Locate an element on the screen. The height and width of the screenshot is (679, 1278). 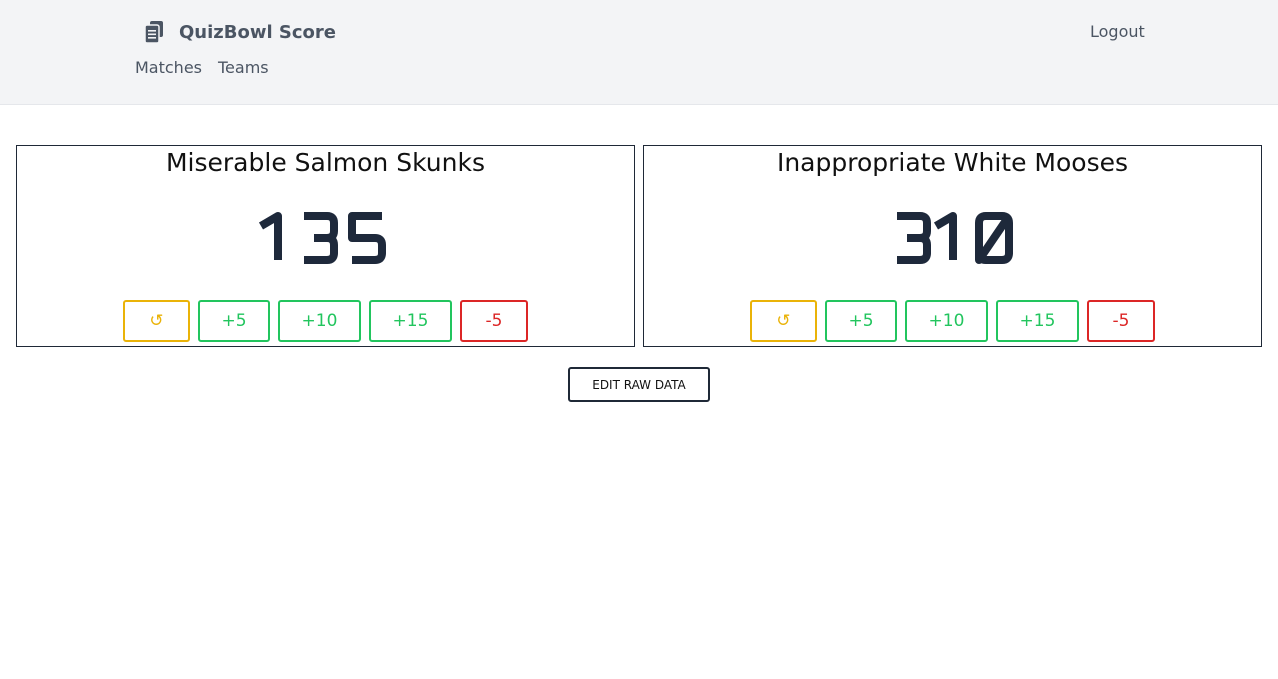
team-panel-1: Miserable Salmon Skunks ↺ +5 +10 +15 -5 is located at coordinates (325, 246).